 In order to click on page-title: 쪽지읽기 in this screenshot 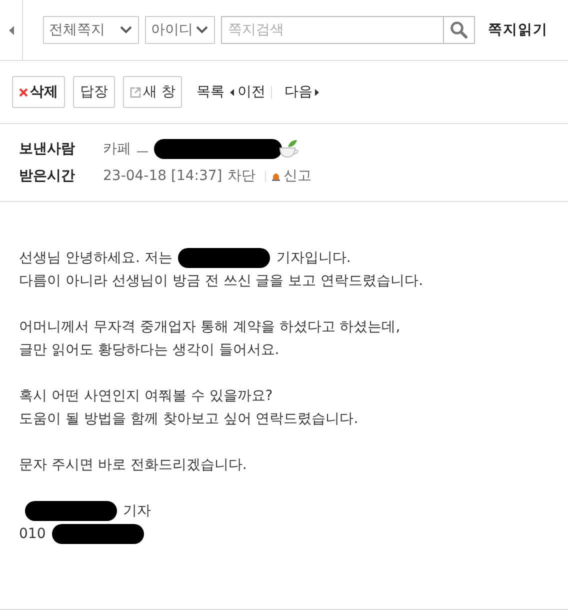, I will do `click(518, 30)`.